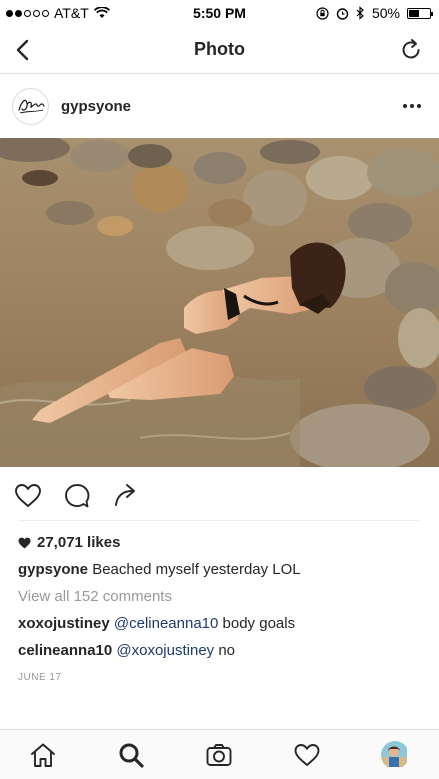 The height and width of the screenshot is (779, 439). I want to click on profile-avatar-tab, so click(395, 755).